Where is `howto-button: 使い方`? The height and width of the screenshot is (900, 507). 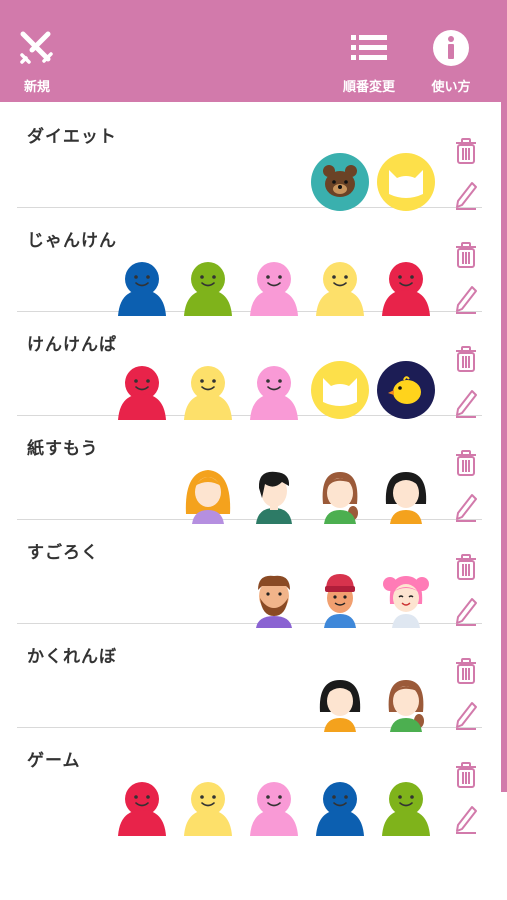 howto-button: 使い方 is located at coordinates (451, 61).